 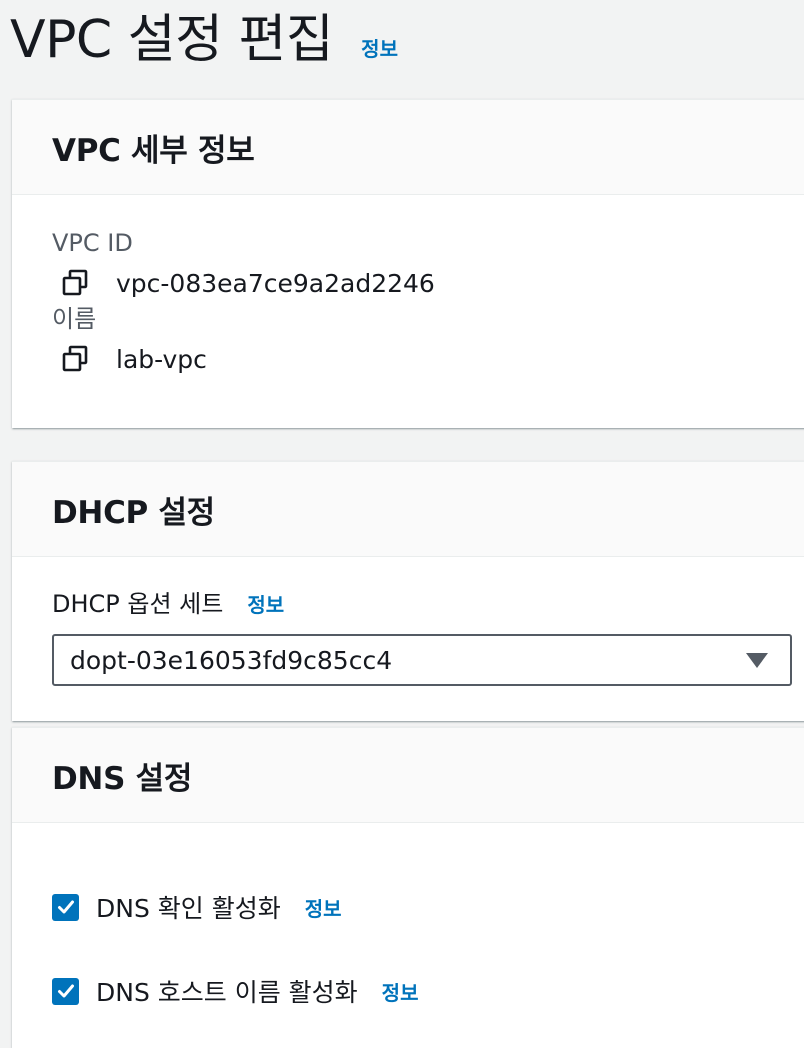 I want to click on vpc-details-header: VPC 세부 정보, so click(x=408, y=147).